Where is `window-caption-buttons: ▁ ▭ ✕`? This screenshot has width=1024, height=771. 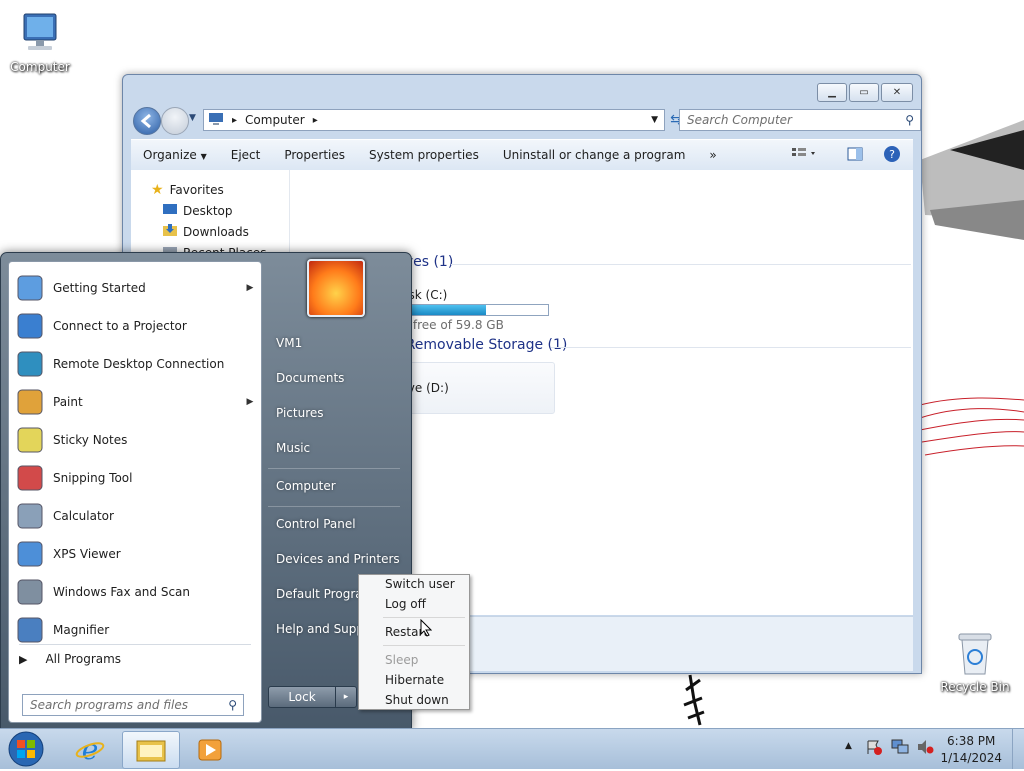 window-caption-buttons: ▁ ▭ ✕ is located at coordinates (865, 92).